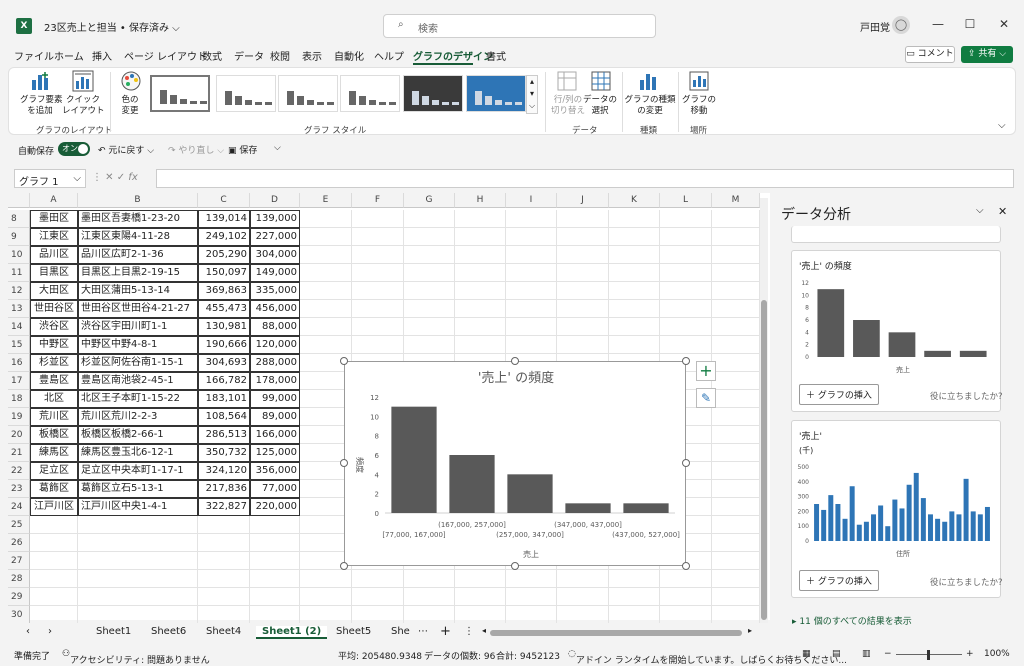 The image size is (1024, 666). I want to click on menu-item: 挿入, so click(102, 55).